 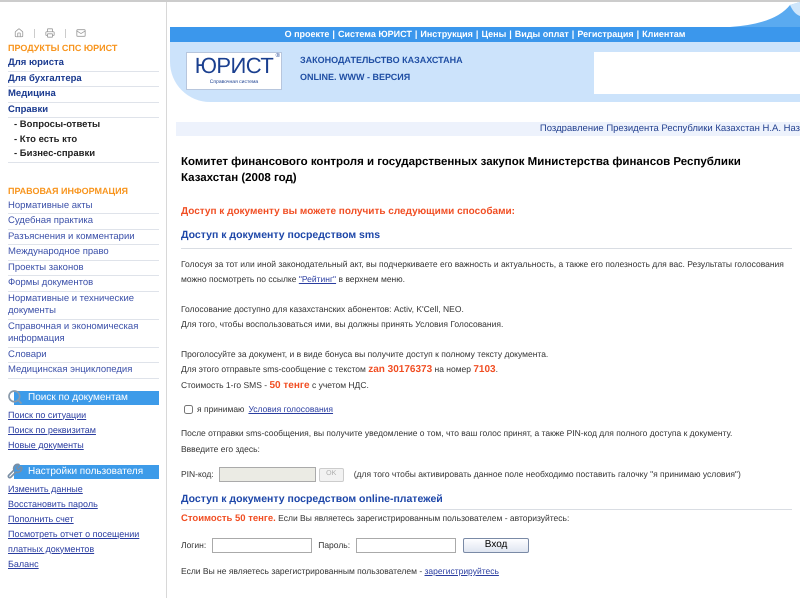 What do you see at coordinates (50, 33) in the screenshot?
I see `printer-icon` at bounding box center [50, 33].